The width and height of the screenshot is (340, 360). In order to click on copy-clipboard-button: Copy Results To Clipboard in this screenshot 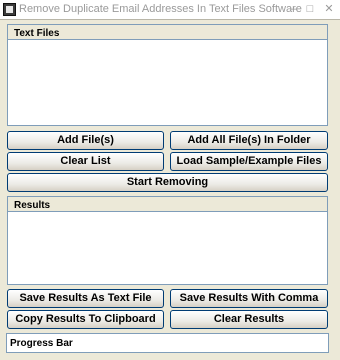, I will do `click(85, 319)`.